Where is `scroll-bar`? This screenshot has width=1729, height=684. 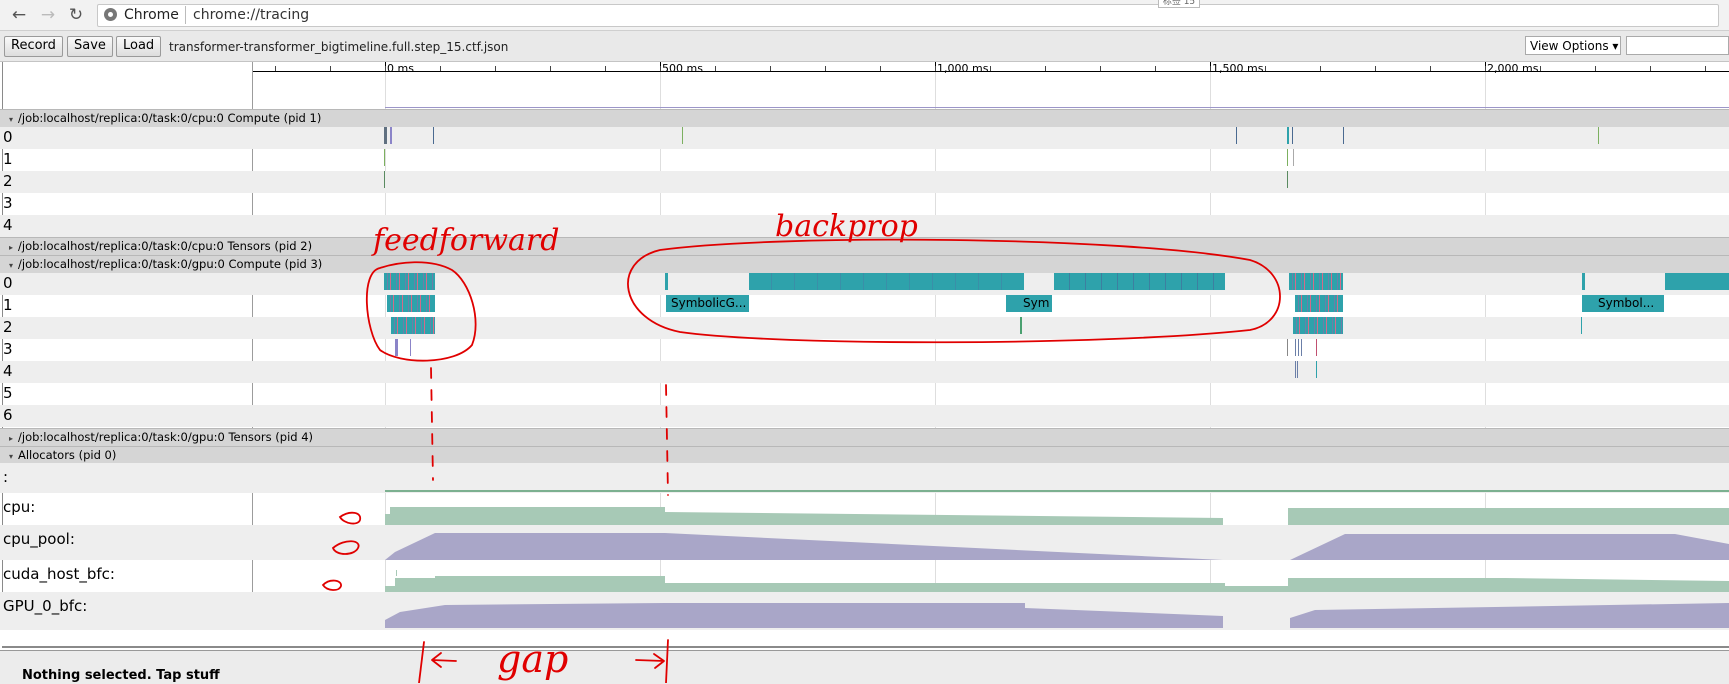 scroll-bar is located at coordinates (865, 647).